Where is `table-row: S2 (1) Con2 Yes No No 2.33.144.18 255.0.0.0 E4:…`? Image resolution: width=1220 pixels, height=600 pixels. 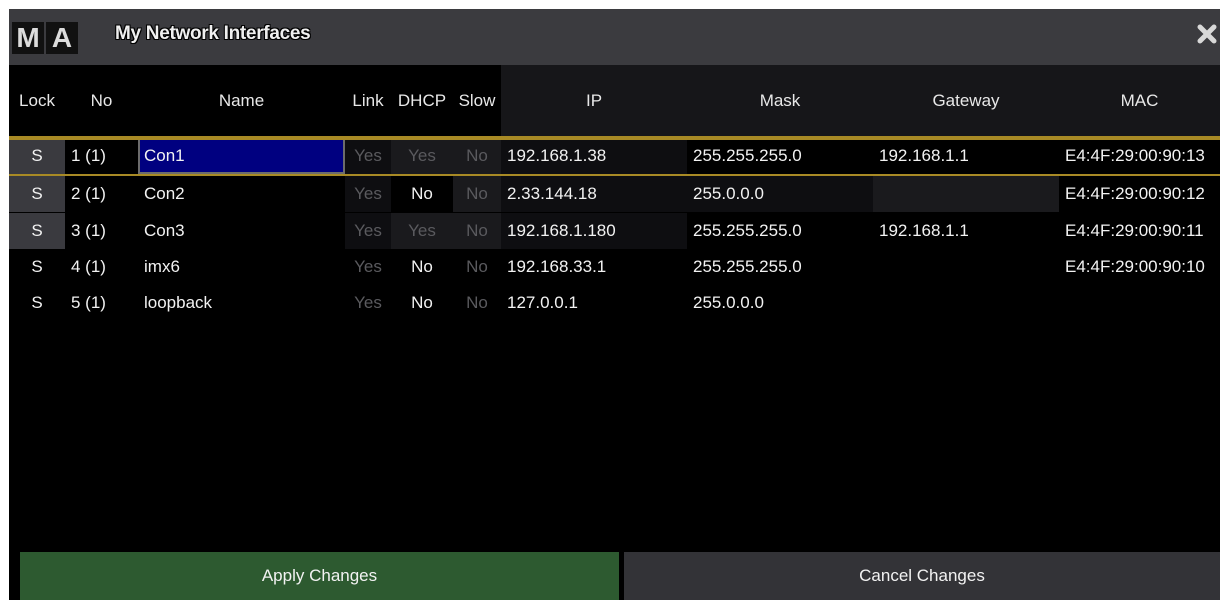 table-row: S2 (1) Con2 Yes No No 2.33.144.18 255.0.0.0 E4:… is located at coordinates (614, 194).